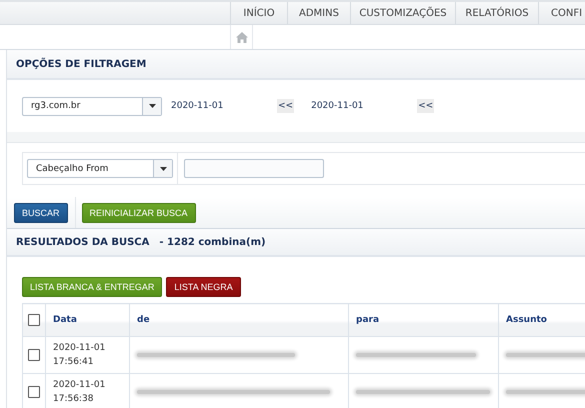  What do you see at coordinates (242, 37) in the screenshot?
I see `home-icon` at bounding box center [242, 37].